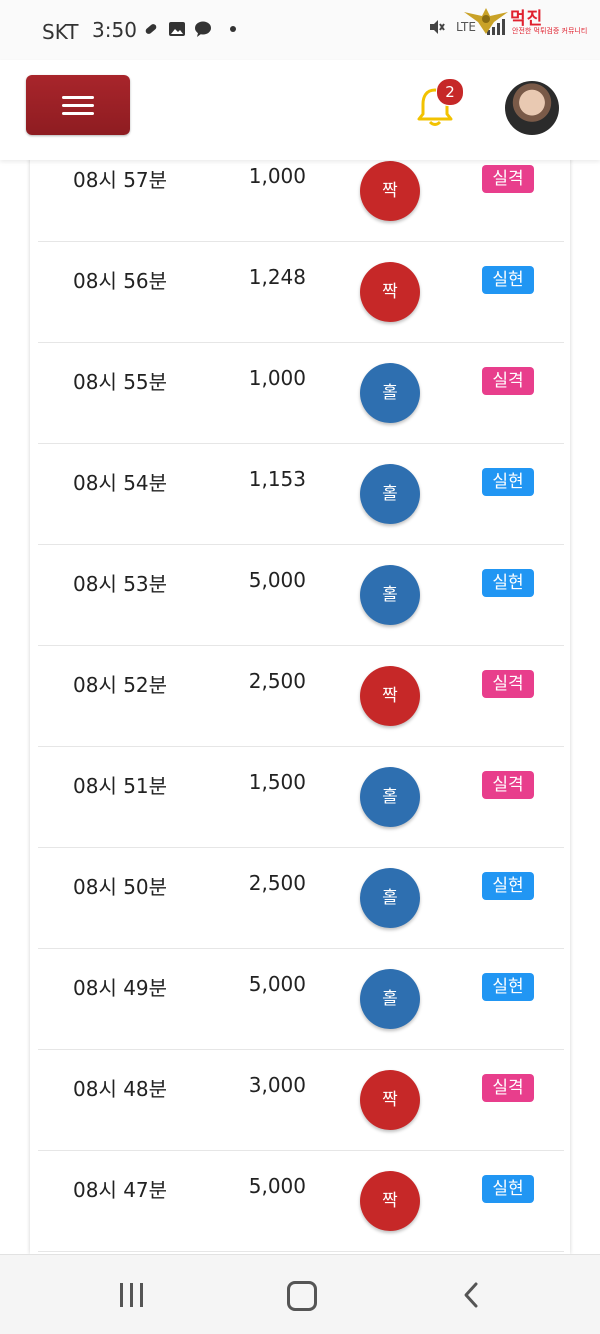 This screenshot has height=1334, width=600. Describe the element at coordinates (120, 382) in the screenshot. I see `row-time: 08시 55분` at that location.